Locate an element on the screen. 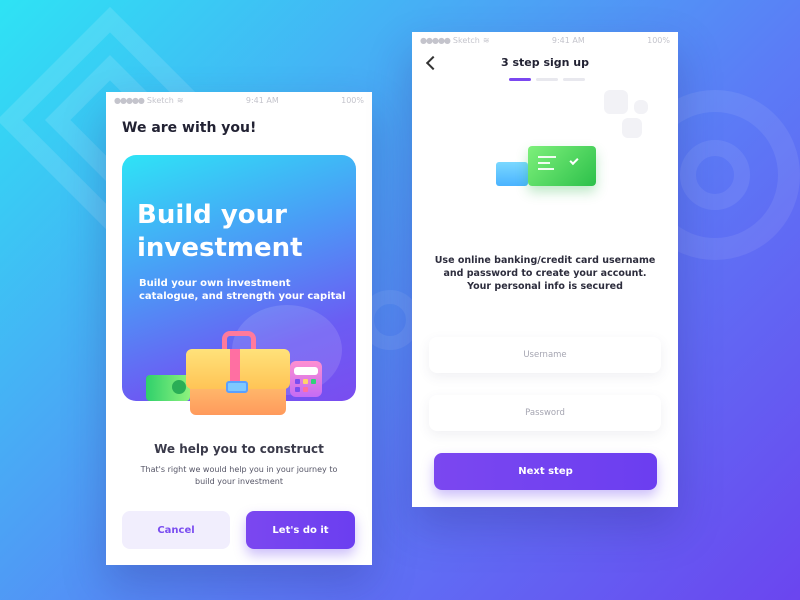  page-title: We are with you! is located at coordinates (189, 128).